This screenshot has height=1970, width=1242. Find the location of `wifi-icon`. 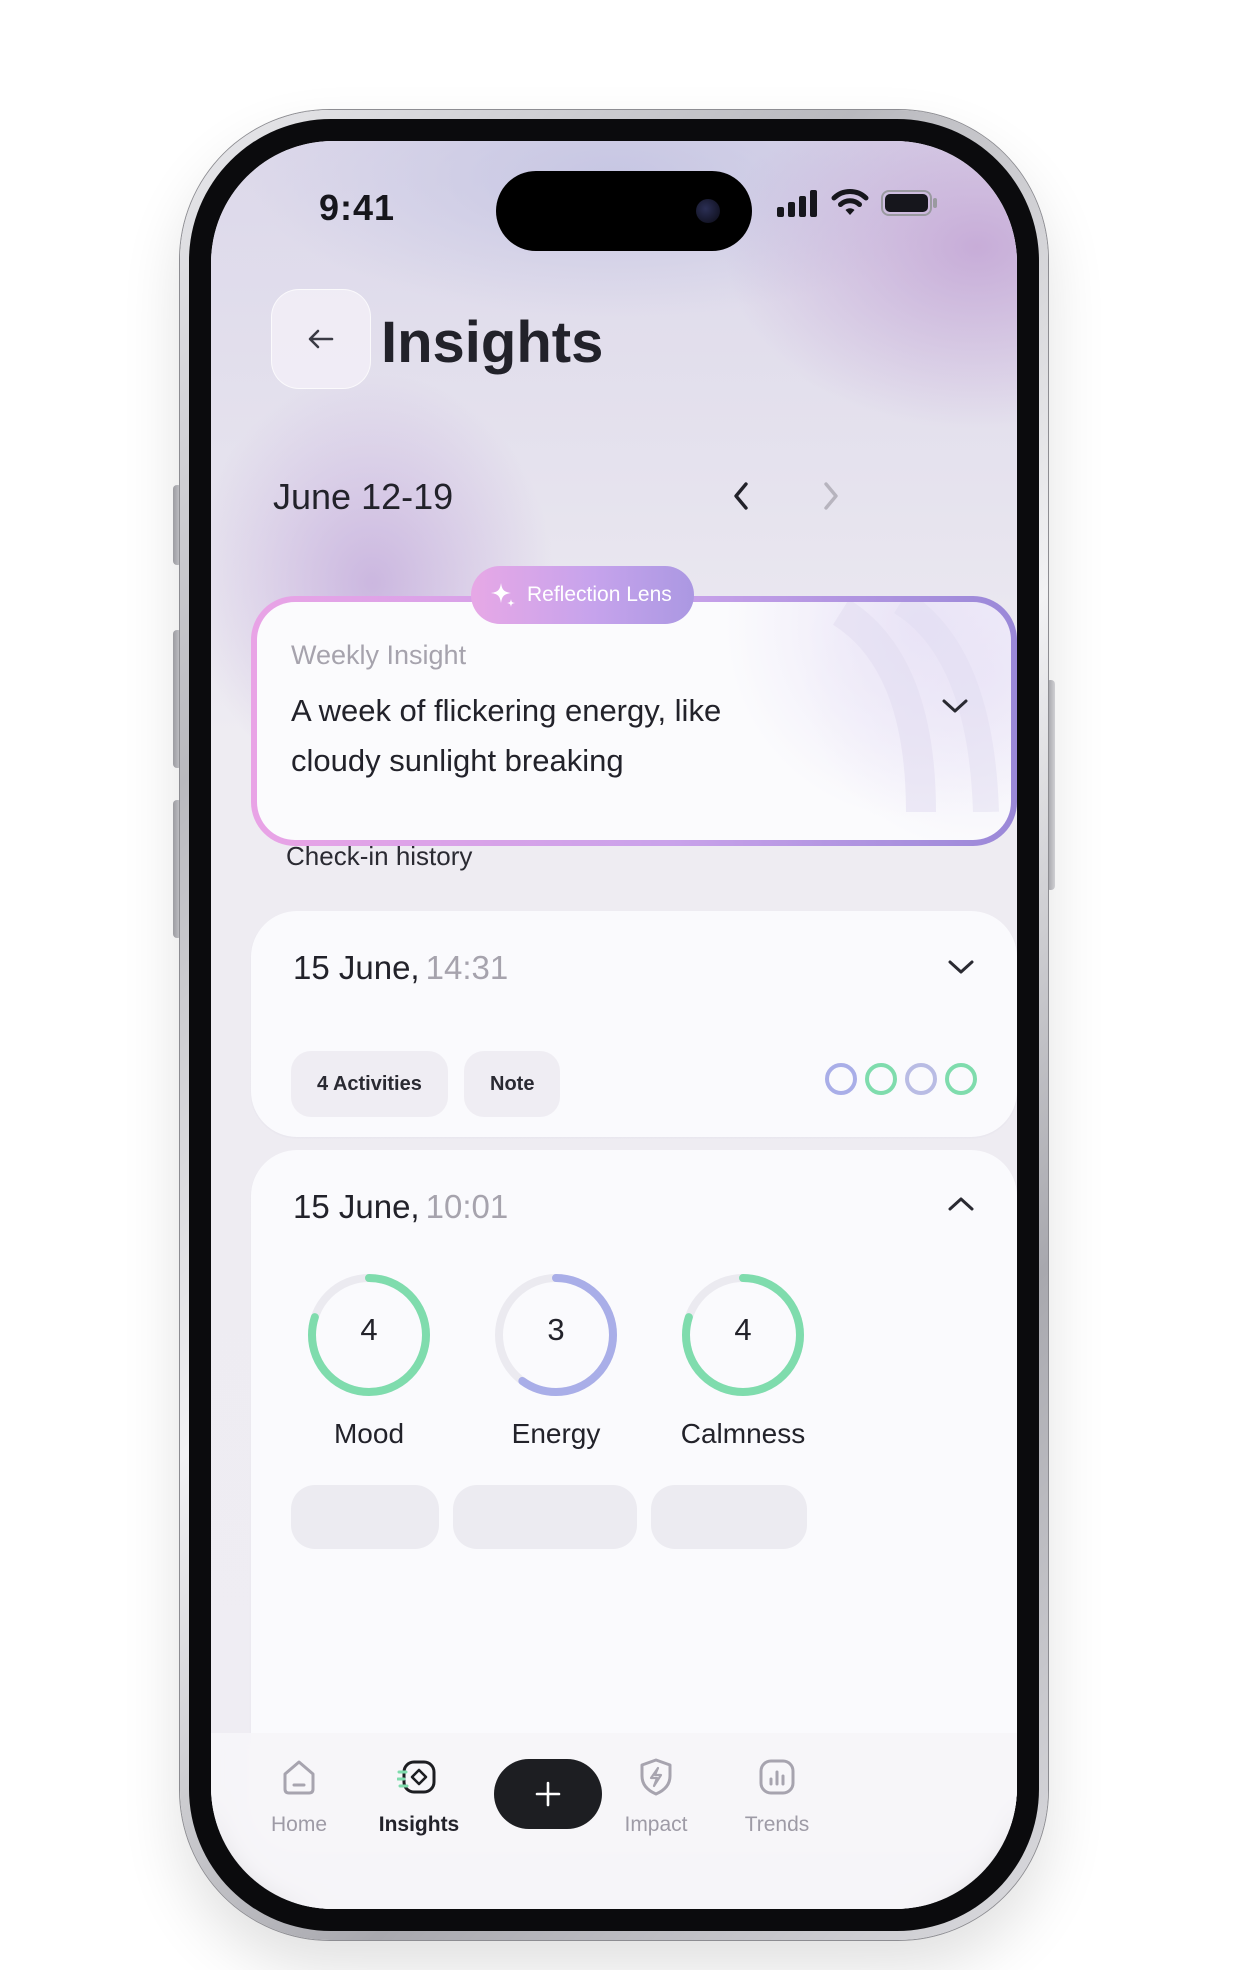

wifi-icon is located at coordinates (850, 202).